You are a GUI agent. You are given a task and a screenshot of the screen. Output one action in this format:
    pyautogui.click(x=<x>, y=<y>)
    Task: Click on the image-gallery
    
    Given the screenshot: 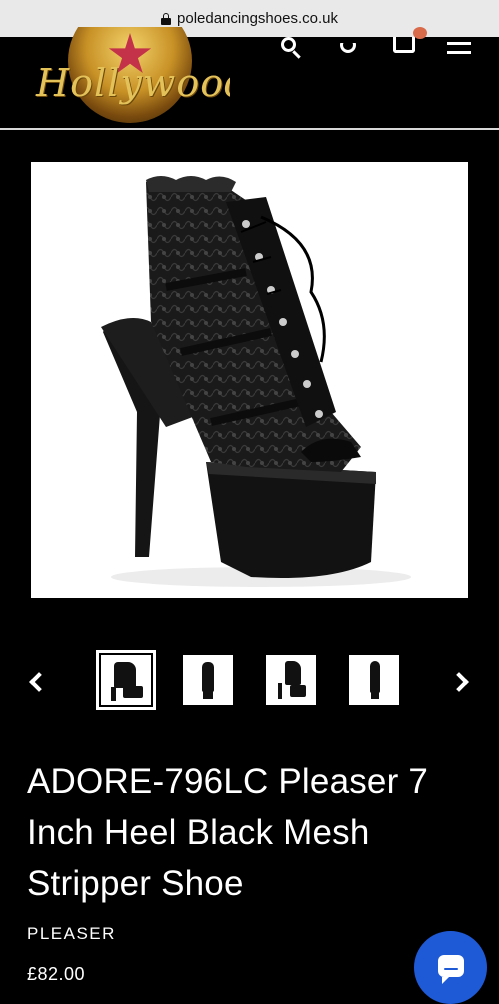 What is the action you would take?
    pyautogui.click(x=249, y=683)
    